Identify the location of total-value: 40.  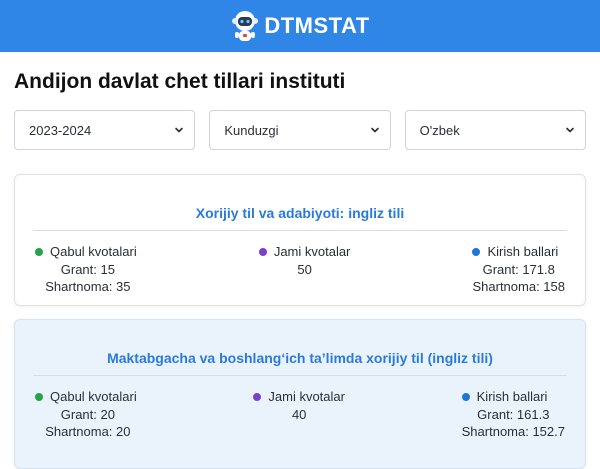
(299, 414).